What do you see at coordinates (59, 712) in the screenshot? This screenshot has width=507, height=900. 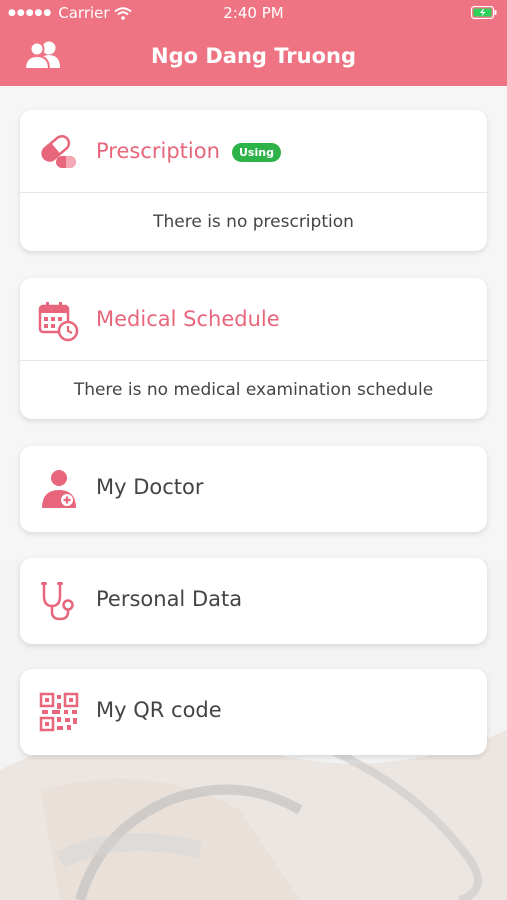 I see `qr-code-icon` at bounding box center [59, 712].